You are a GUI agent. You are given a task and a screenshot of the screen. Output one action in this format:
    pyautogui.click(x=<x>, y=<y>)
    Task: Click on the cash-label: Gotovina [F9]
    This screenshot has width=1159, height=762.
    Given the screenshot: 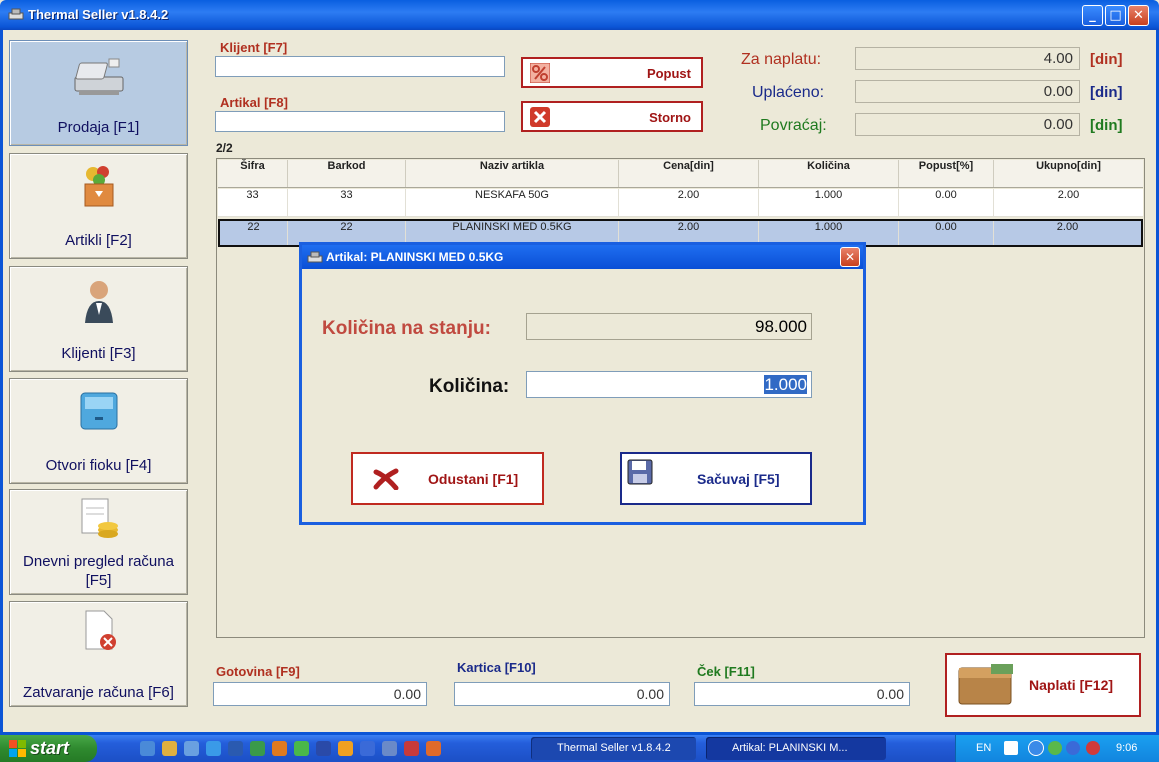 What is the action you would take?
    pyautogui.click(x=258, y=671)
    